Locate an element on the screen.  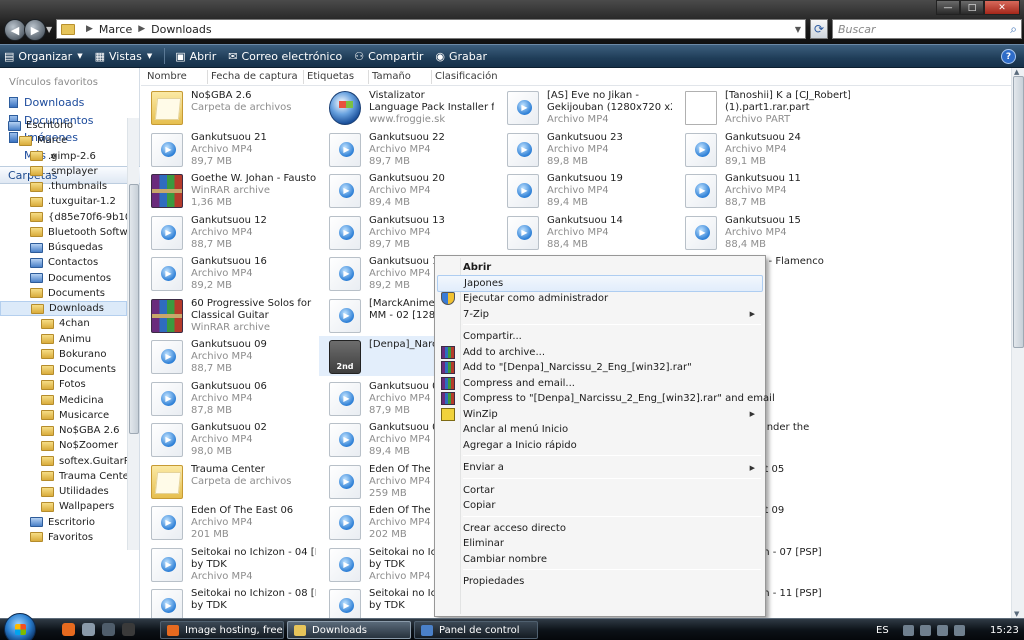
context-menu-item: 7-Zip ▶ is located at coordinates (600, 314).